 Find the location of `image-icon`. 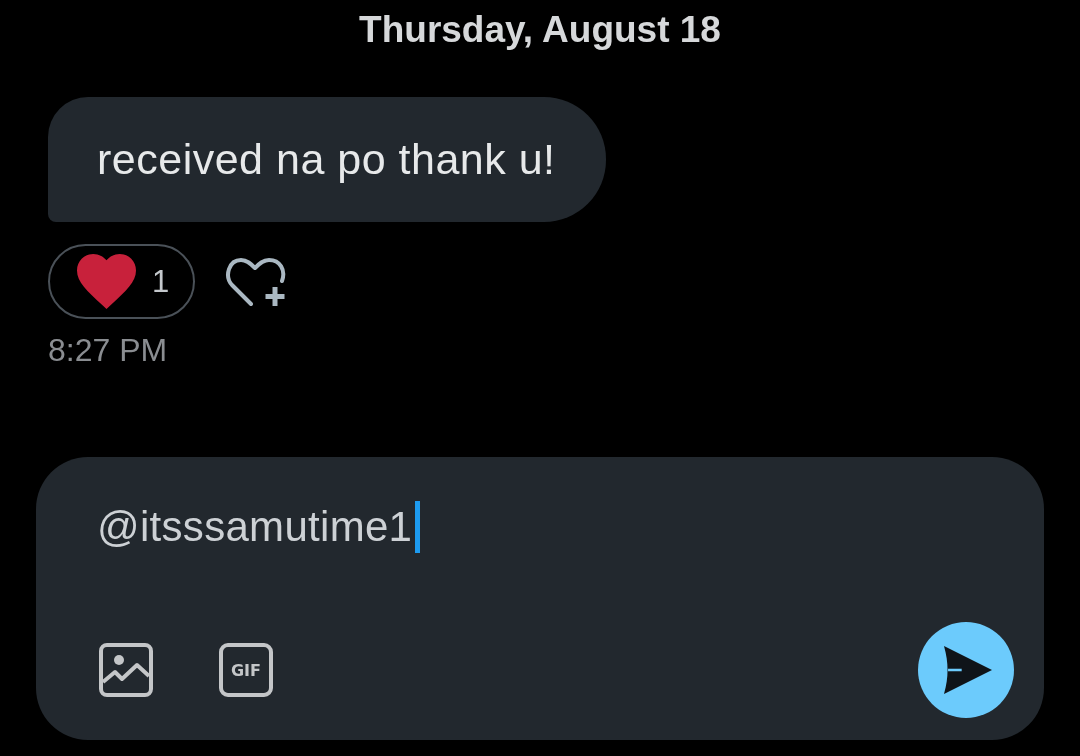

image-icon is located at coordinates (126, 670).